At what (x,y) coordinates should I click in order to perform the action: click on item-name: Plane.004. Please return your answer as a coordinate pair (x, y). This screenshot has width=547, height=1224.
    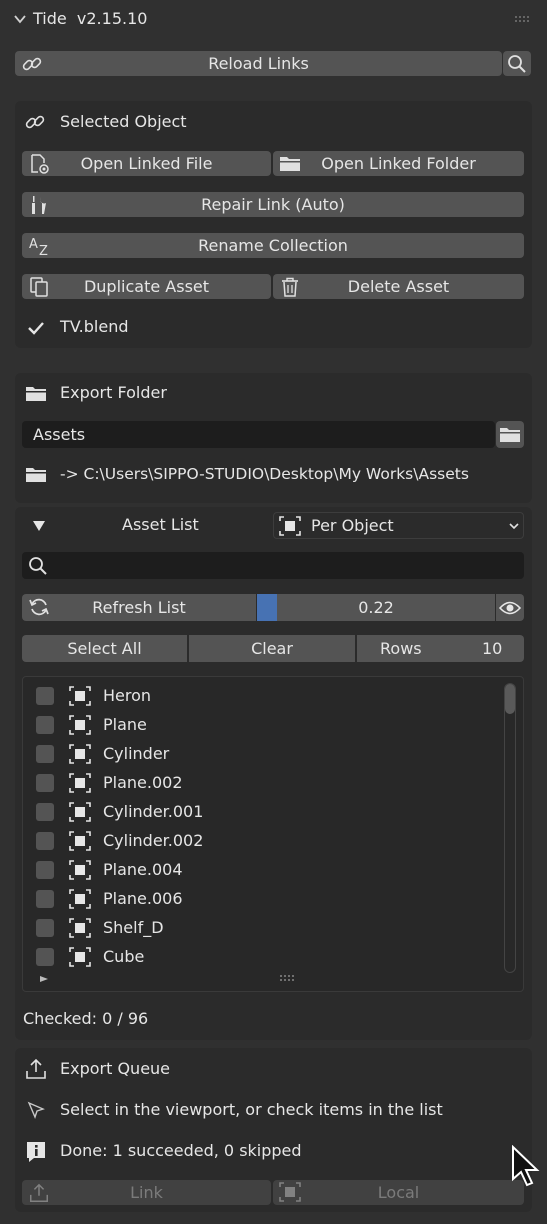
    Looking at the image, I should click on (143, 869).